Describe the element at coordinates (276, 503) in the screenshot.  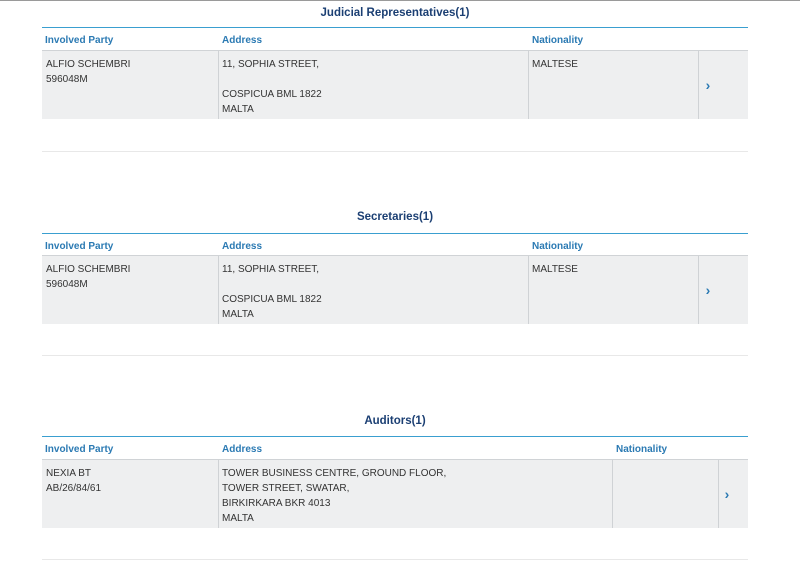
I see `address-line: BIRKIRKARA BKR 4013` at that location.